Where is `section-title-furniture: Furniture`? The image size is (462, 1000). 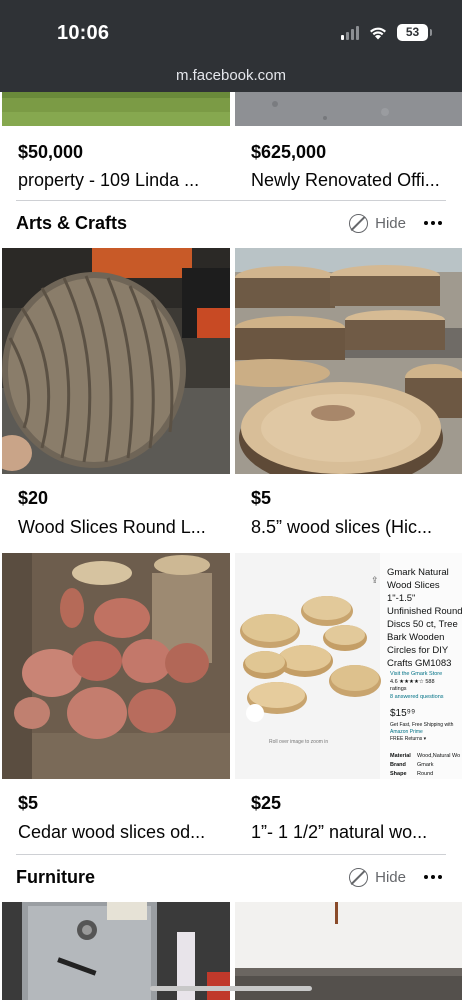 section-title-furniture: Furniture is located at coordinates (55, 877).